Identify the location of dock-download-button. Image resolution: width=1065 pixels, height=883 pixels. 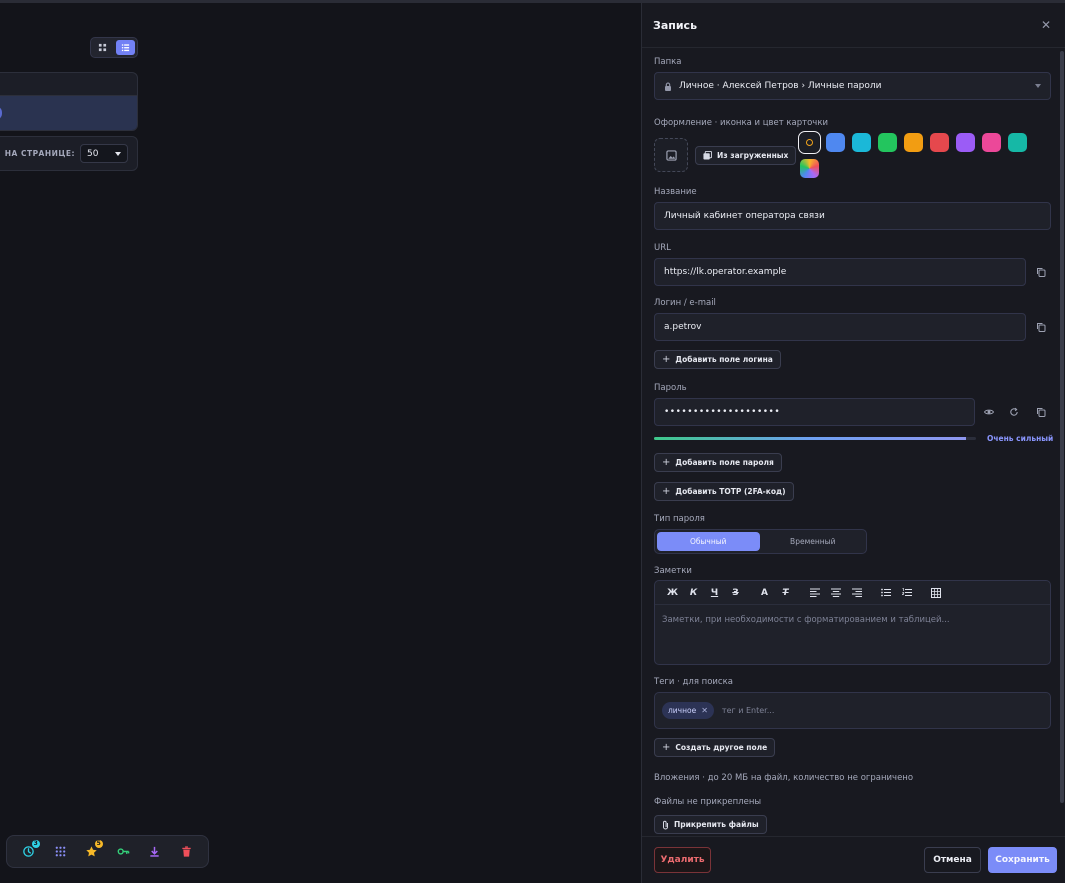
(155, 852).